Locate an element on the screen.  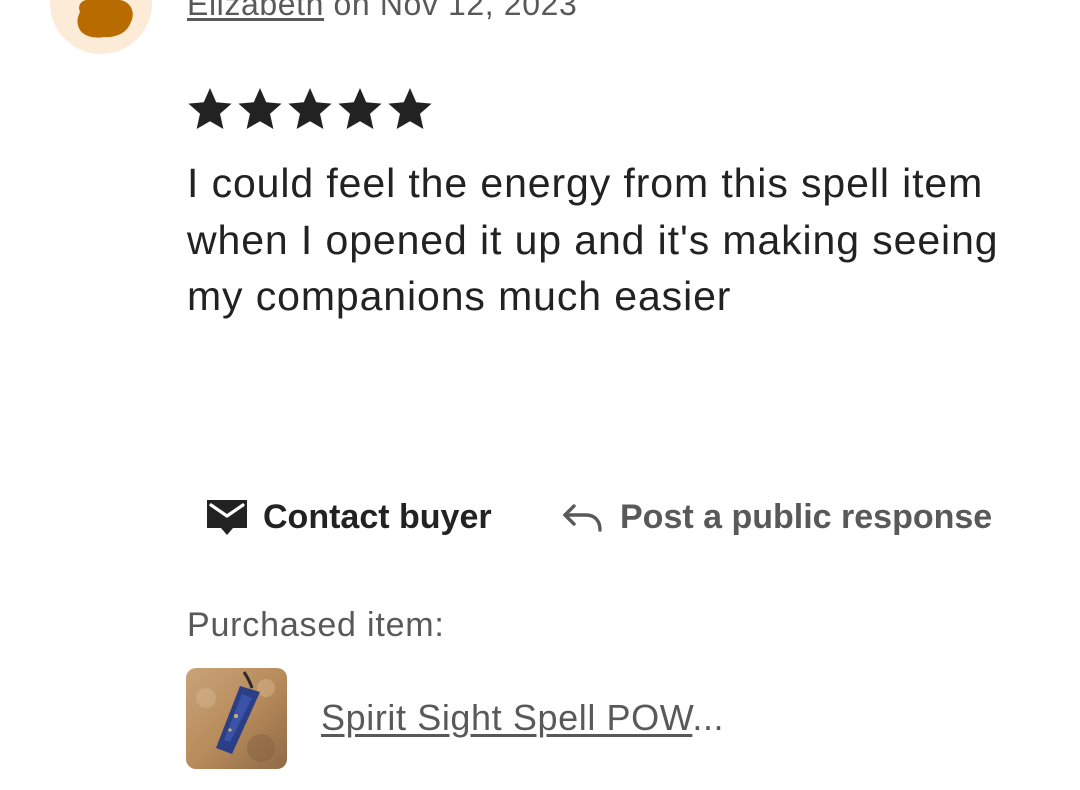
star-rating is located at coordinates (310, 109).